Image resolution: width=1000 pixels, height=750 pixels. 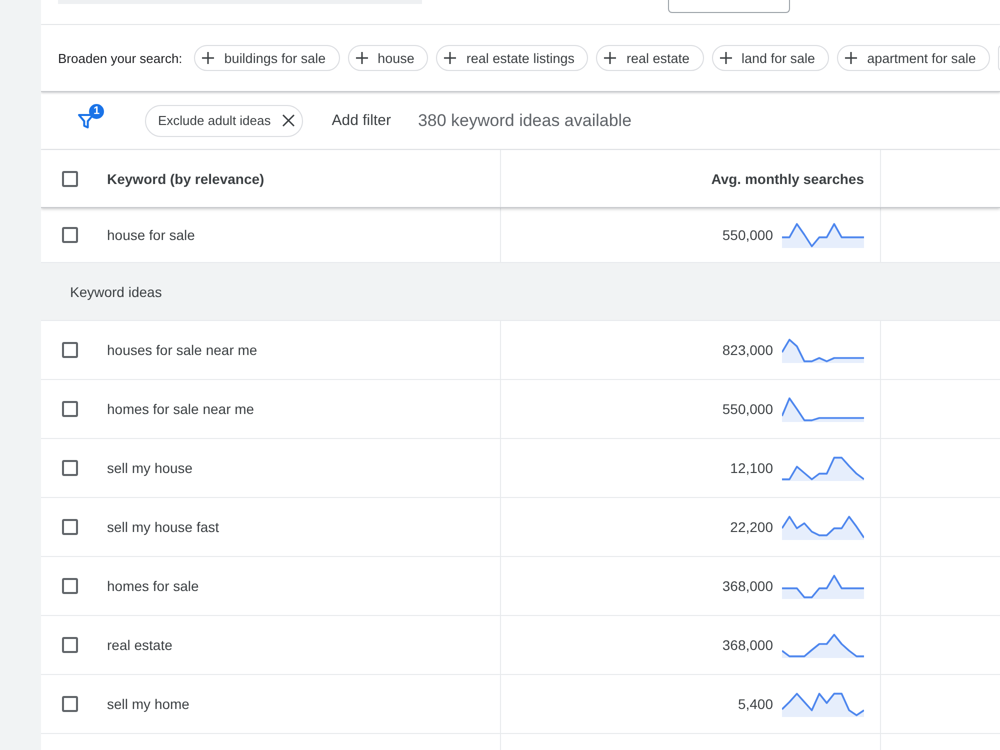 I want to click on select-all-checkbox, so click(x=70, y=178).